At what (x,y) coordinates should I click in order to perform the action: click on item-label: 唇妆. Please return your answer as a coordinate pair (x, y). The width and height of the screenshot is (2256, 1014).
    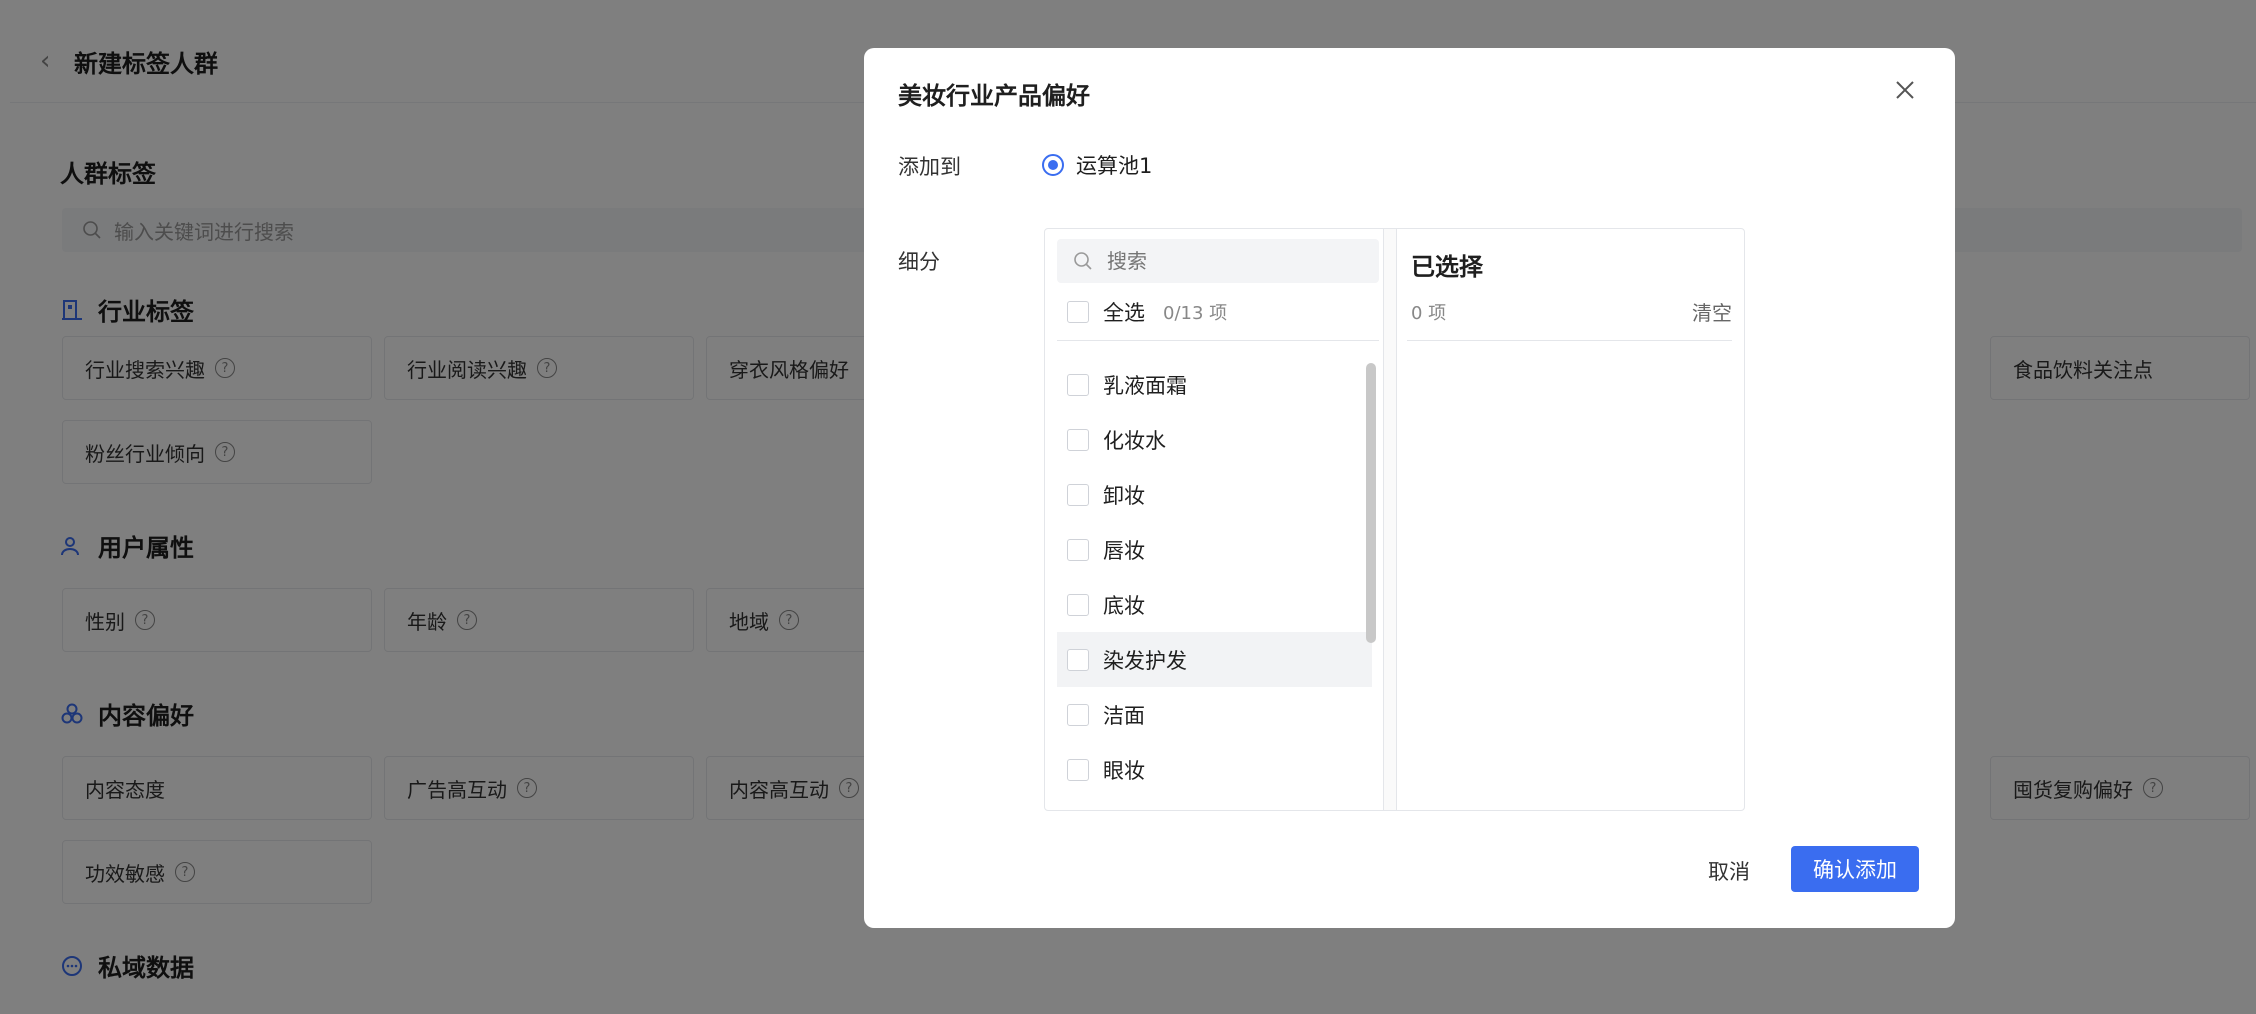
    Looking at the image, I should click on (1124, 550).